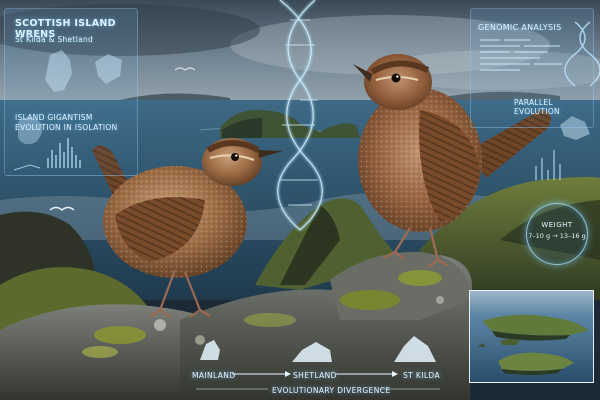 The width and height of the screenshot is (600, 400). I want to click on divergence-footer: EVOLUTIONARY DIVERGENCE, so click(331, 390).